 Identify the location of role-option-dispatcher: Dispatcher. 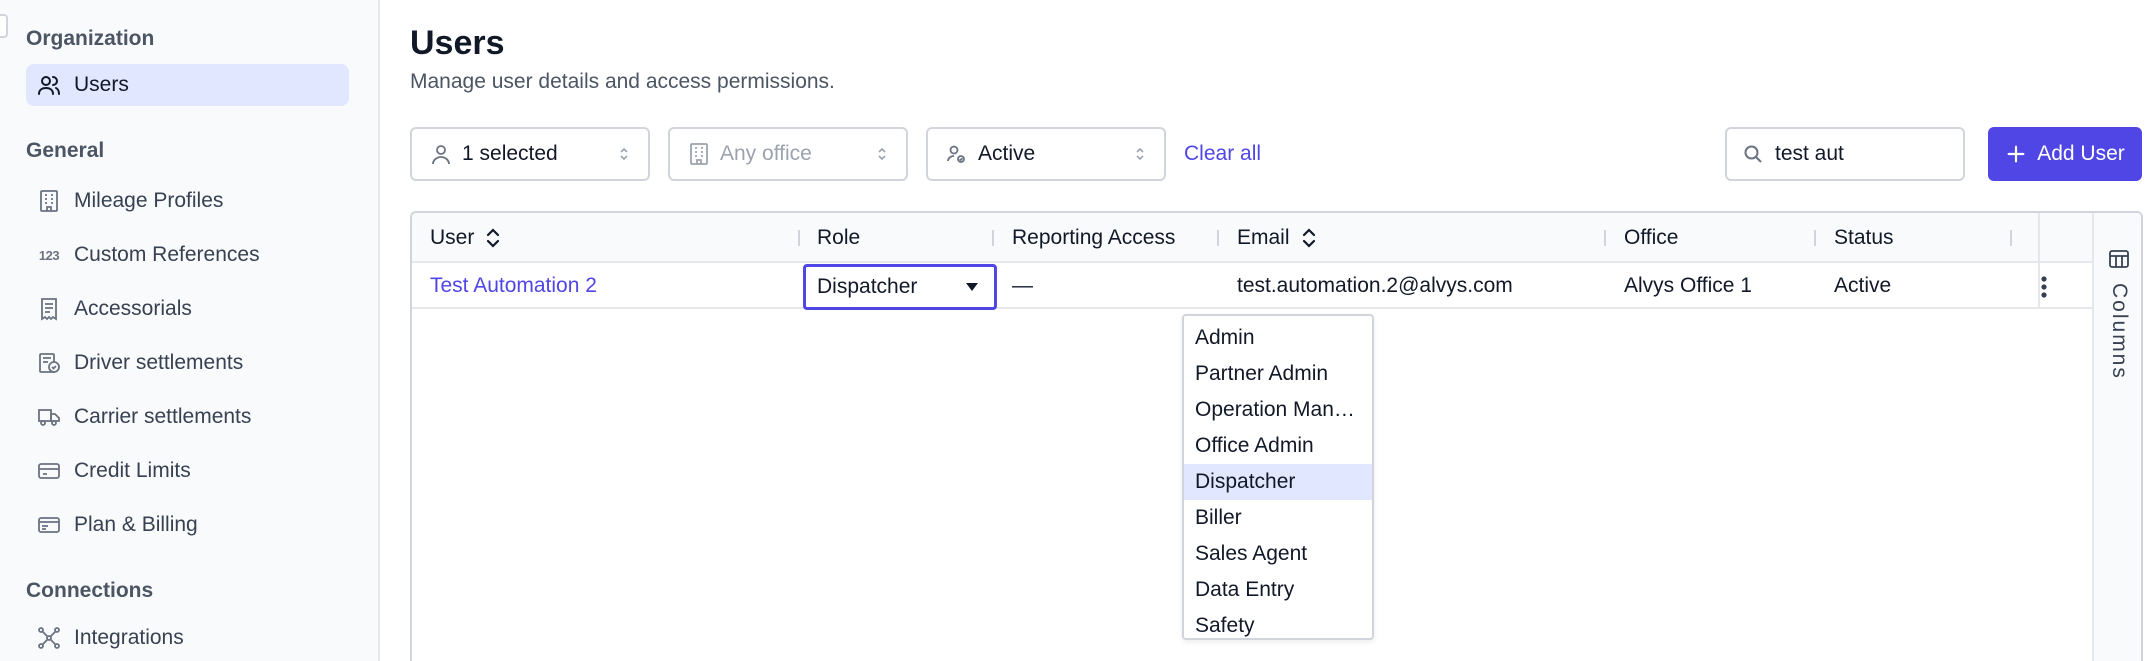
(1278, 482).